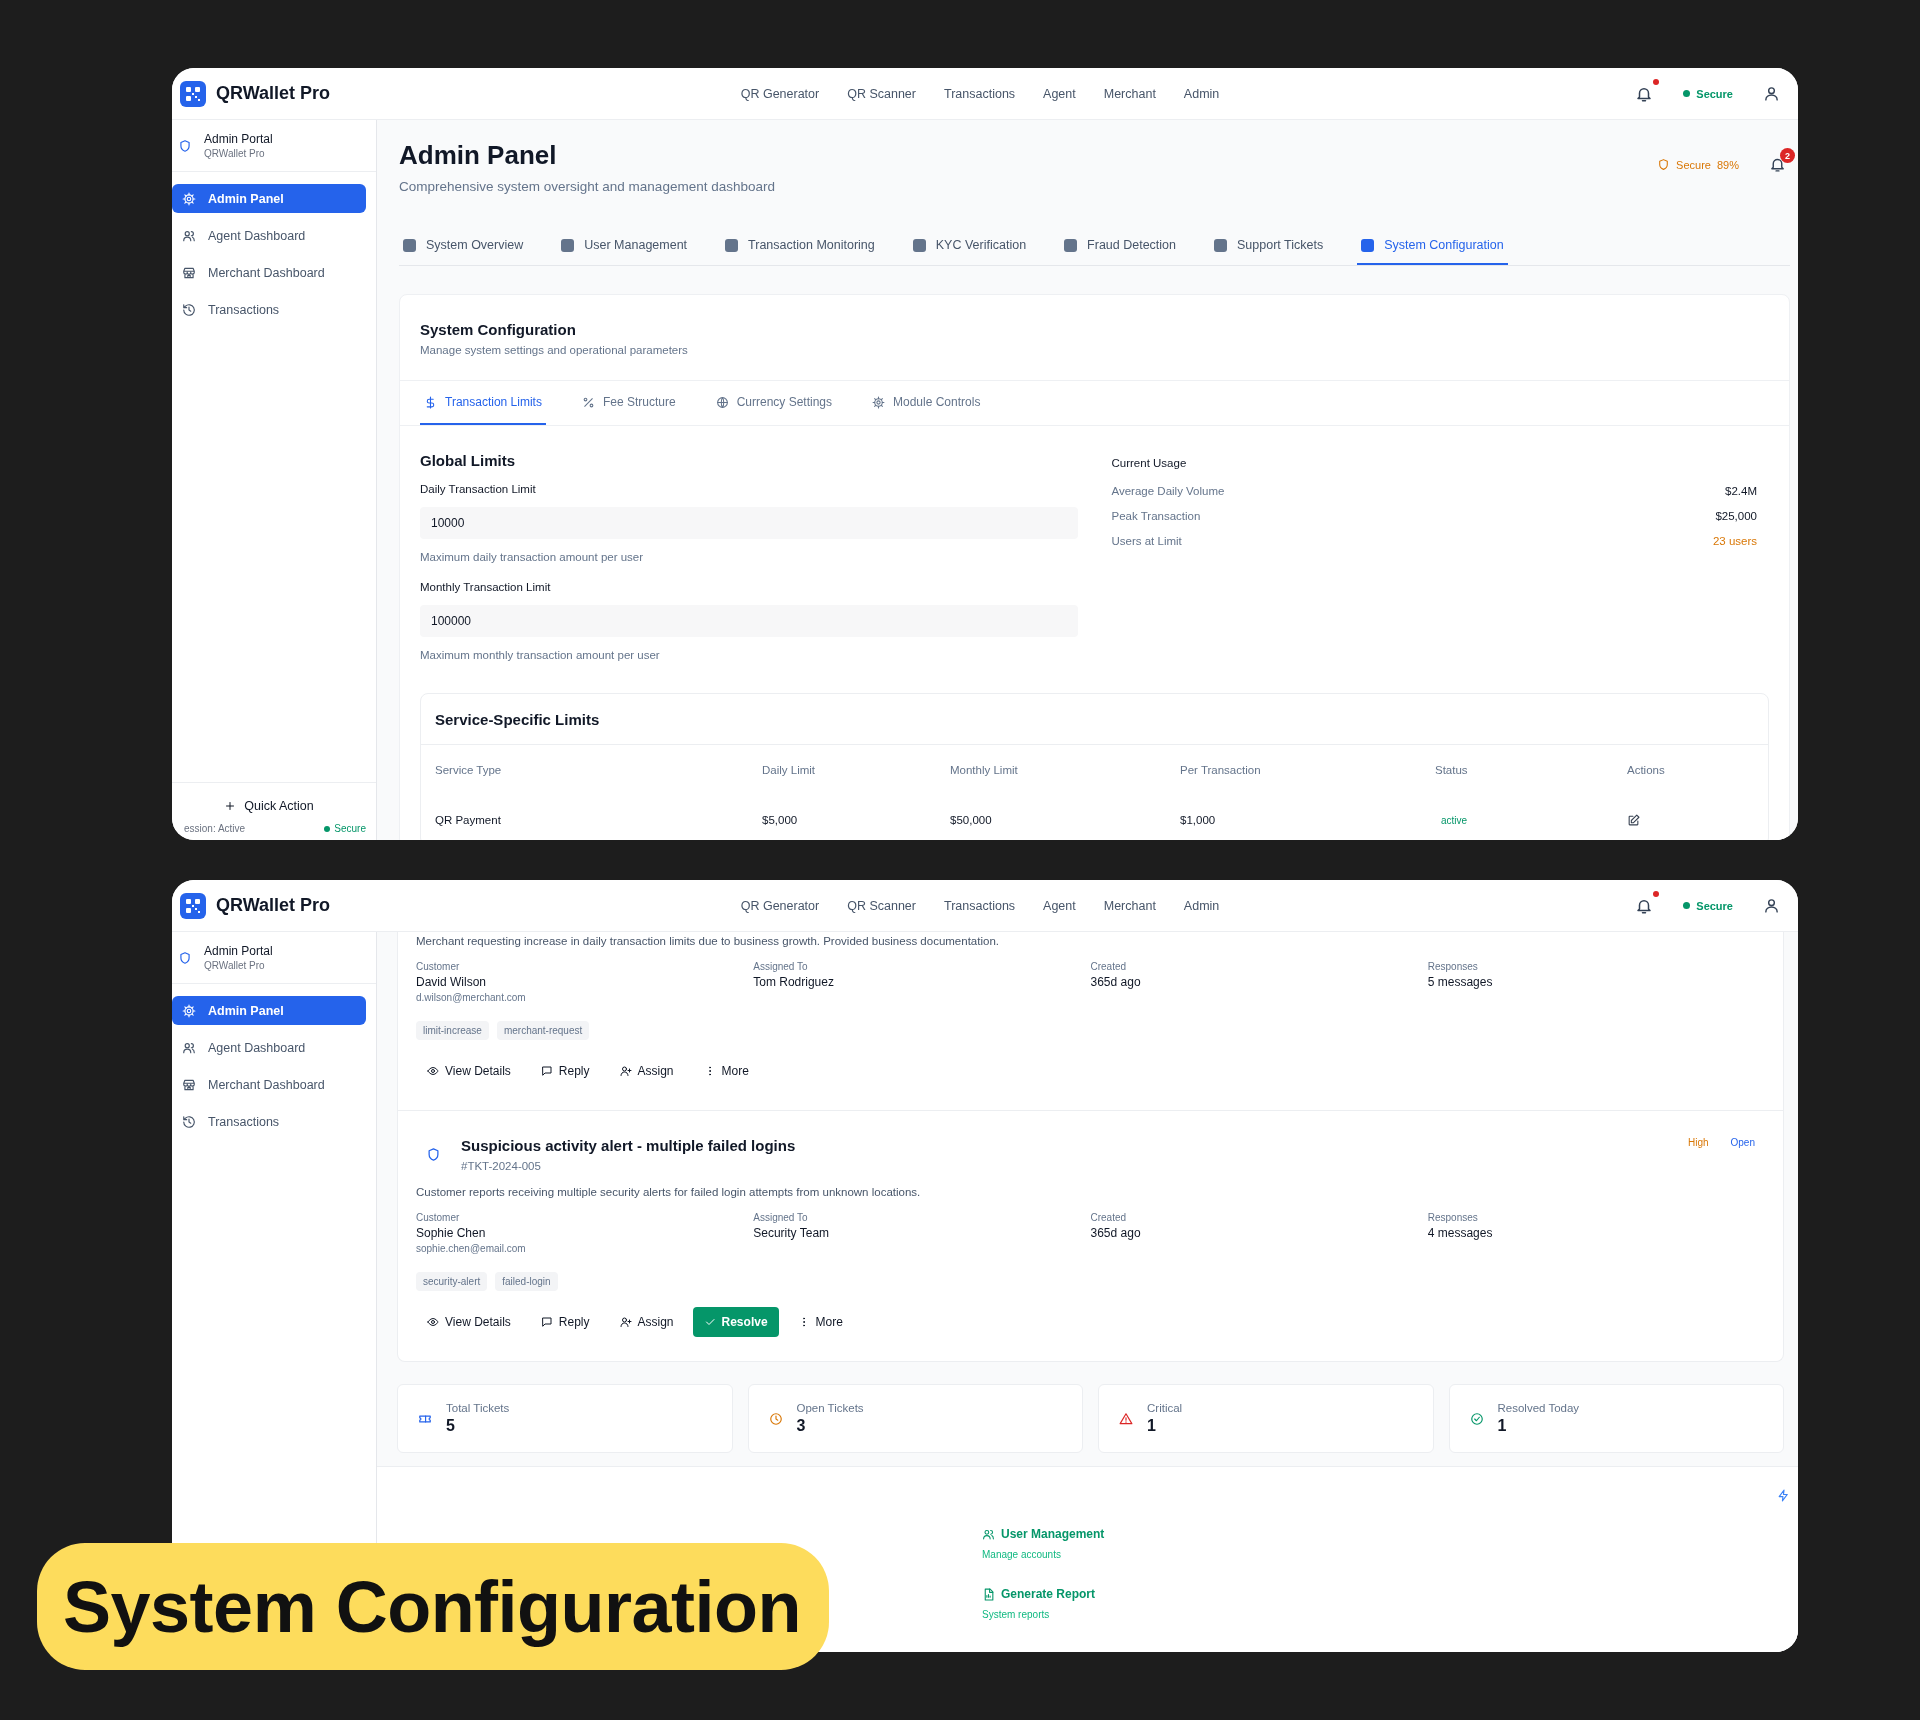  Describe the element at coordinates (801, 1426) in the screenshot. I see `stat-value: 3` at that location.